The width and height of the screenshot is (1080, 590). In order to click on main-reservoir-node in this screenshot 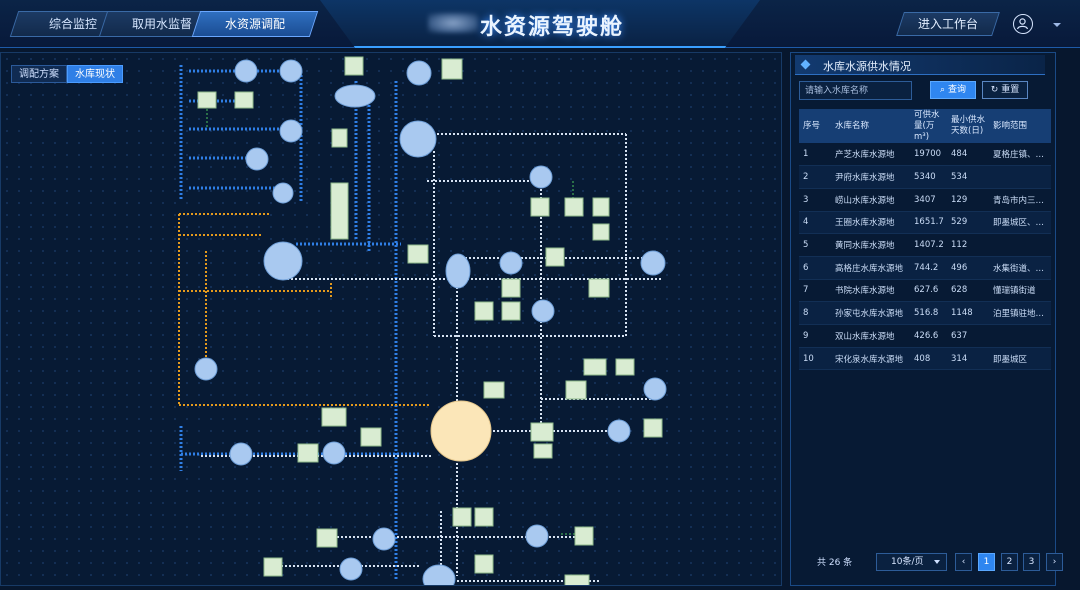, I will do `click(461, 431)`.